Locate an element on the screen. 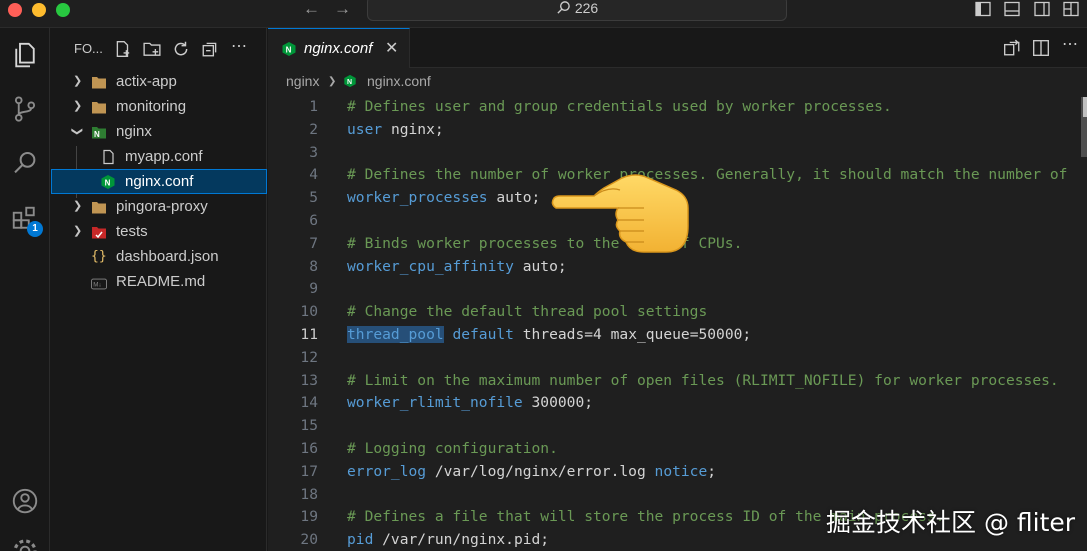  code-token: 300000; is located at coordinates (558, 403).